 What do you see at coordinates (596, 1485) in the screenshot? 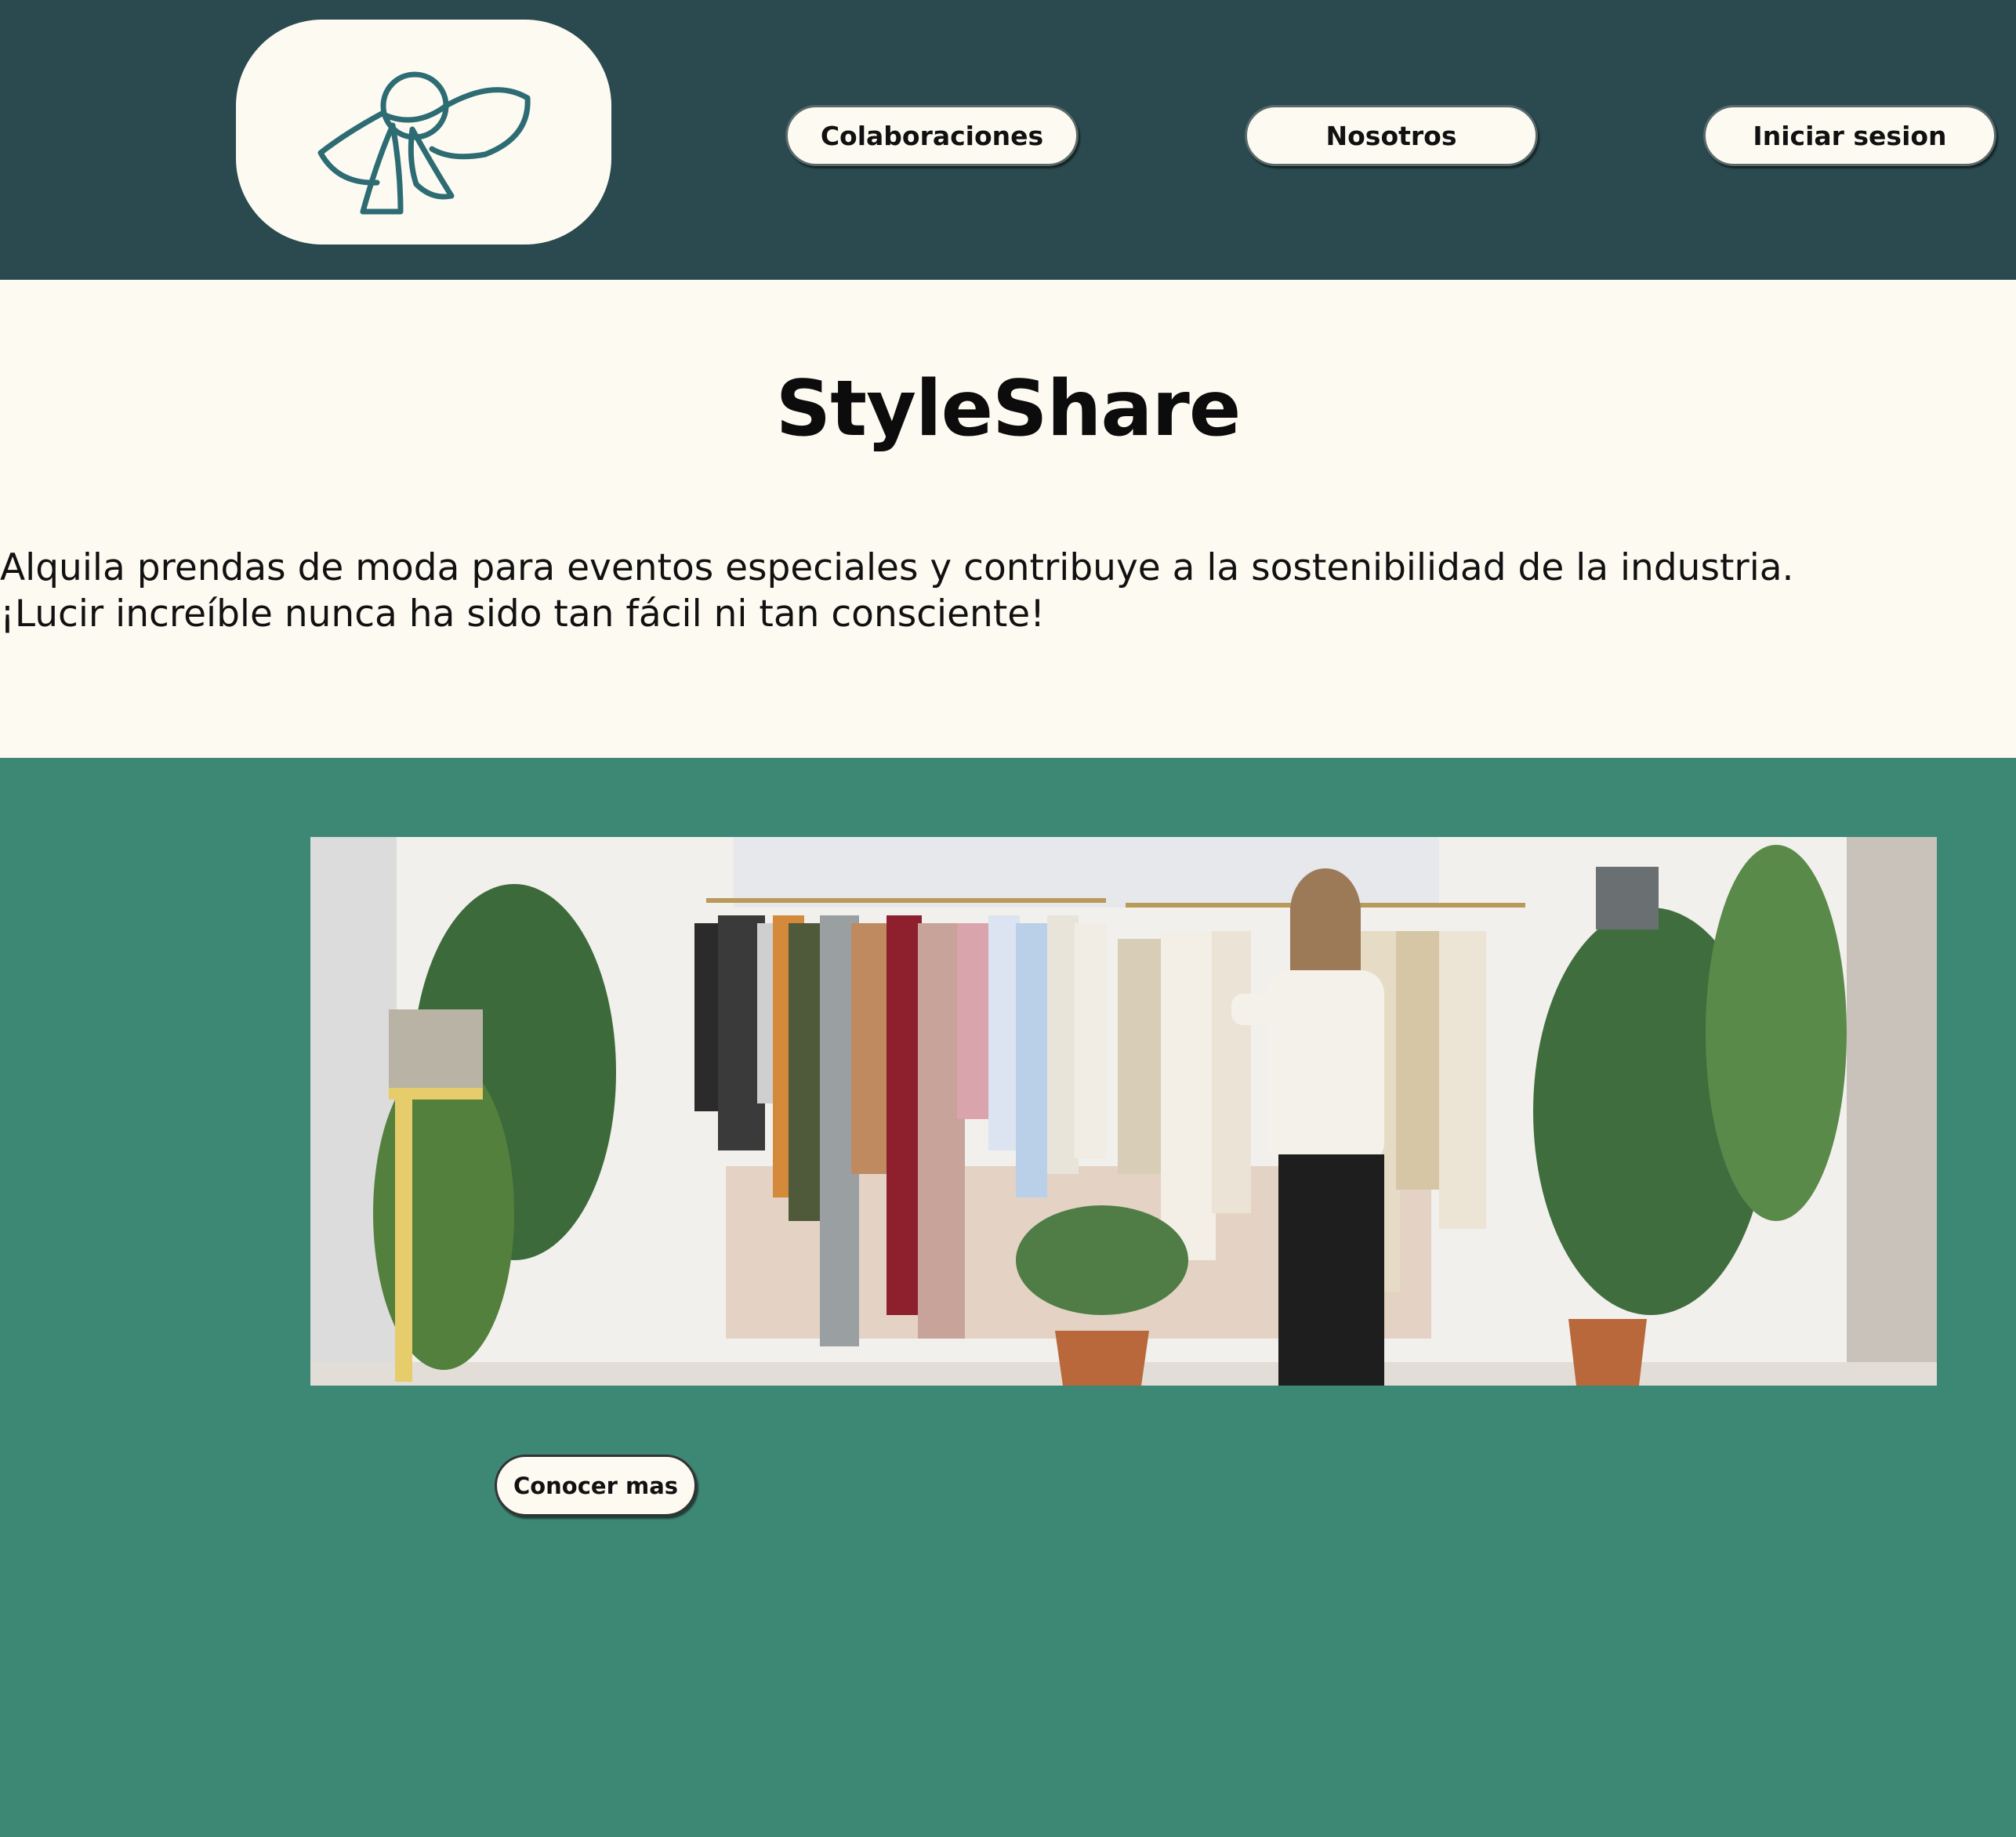
I see `conocer-mas-button: Conocer mas` at bounding box center [596, 1485].